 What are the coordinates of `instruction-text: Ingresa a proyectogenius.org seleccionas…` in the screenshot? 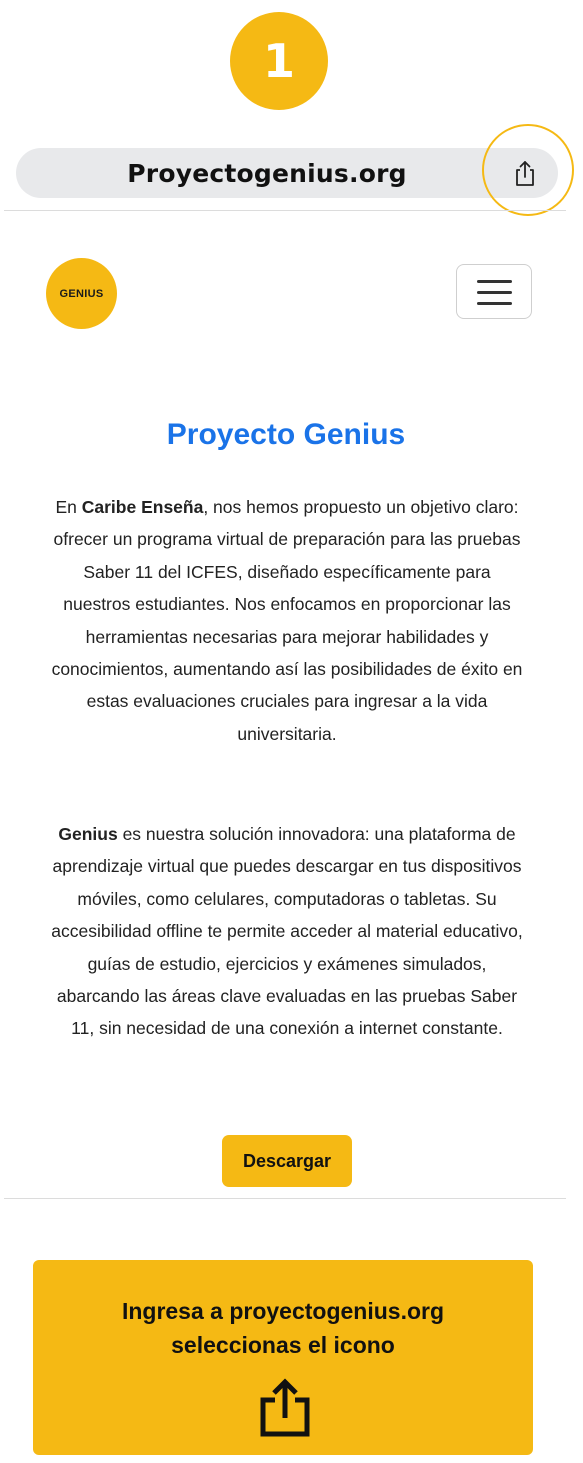 It's located at (283, 1328).